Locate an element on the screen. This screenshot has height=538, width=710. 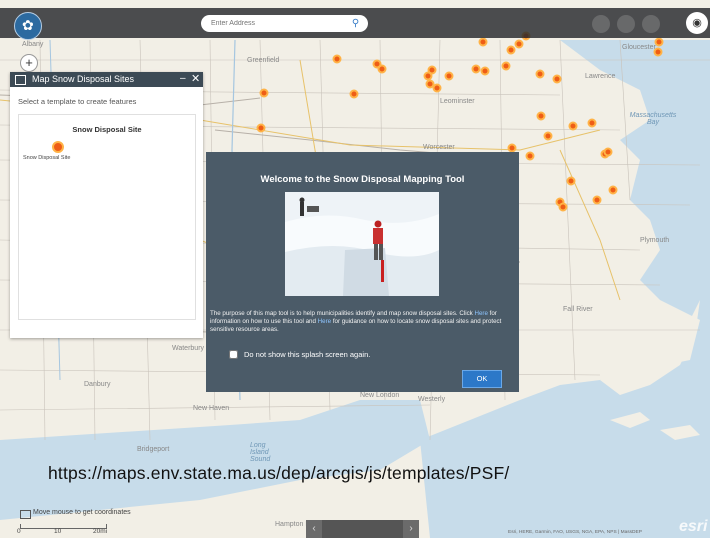
point-symbol-icon is located at coordinates (58, 147).